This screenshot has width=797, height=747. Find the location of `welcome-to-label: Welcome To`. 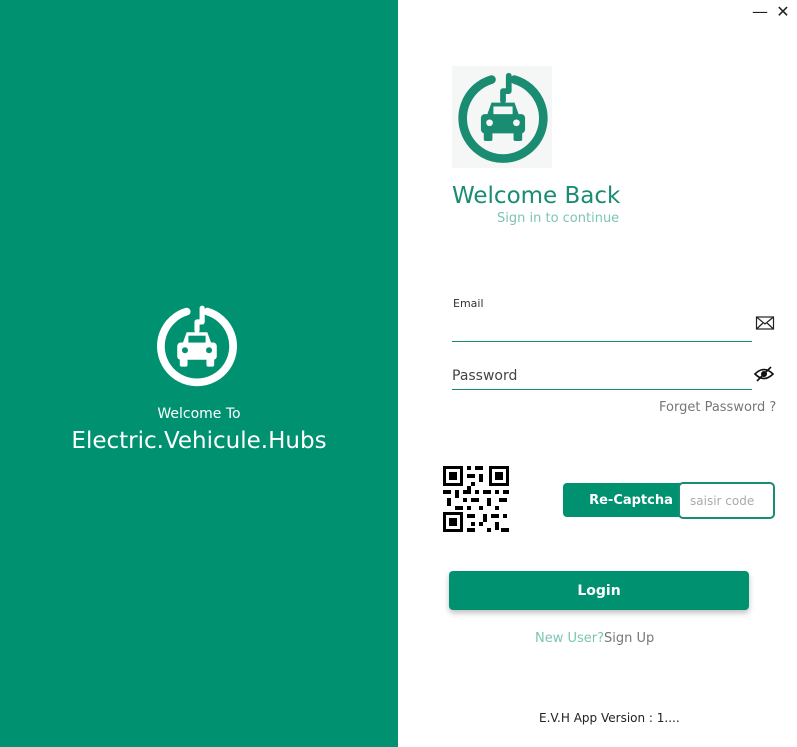

welcome-to-label: Welcome To is located at coordinates (199, 414).